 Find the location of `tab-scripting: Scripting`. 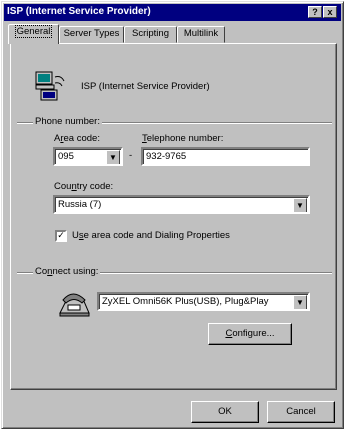

tab-scripting: Scripting is located at coordinates (150, 34).